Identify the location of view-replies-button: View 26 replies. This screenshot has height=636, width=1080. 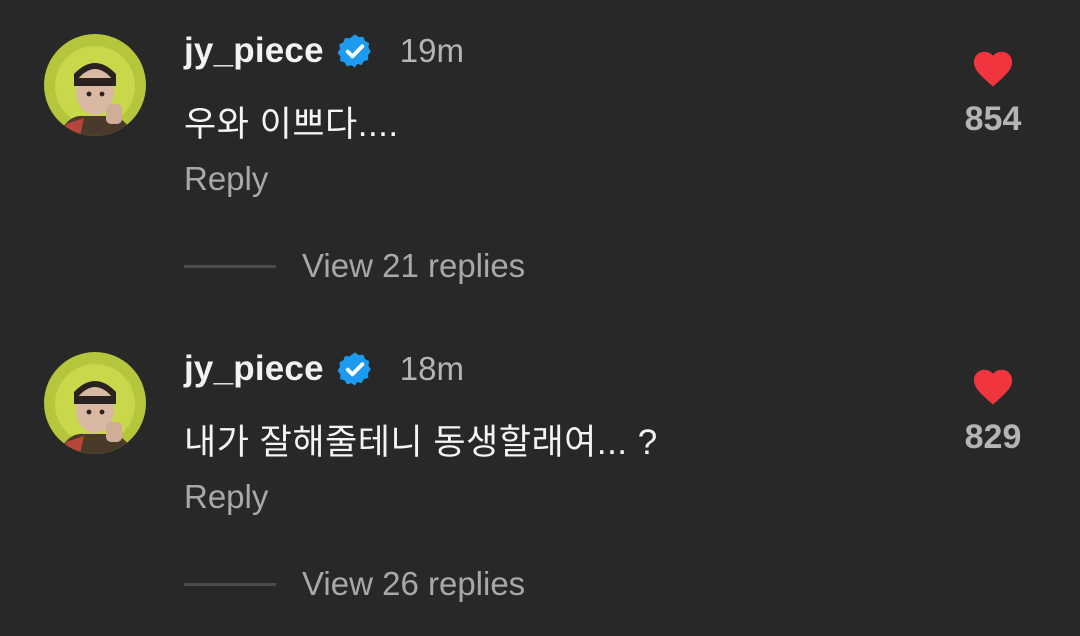
(354, 584).